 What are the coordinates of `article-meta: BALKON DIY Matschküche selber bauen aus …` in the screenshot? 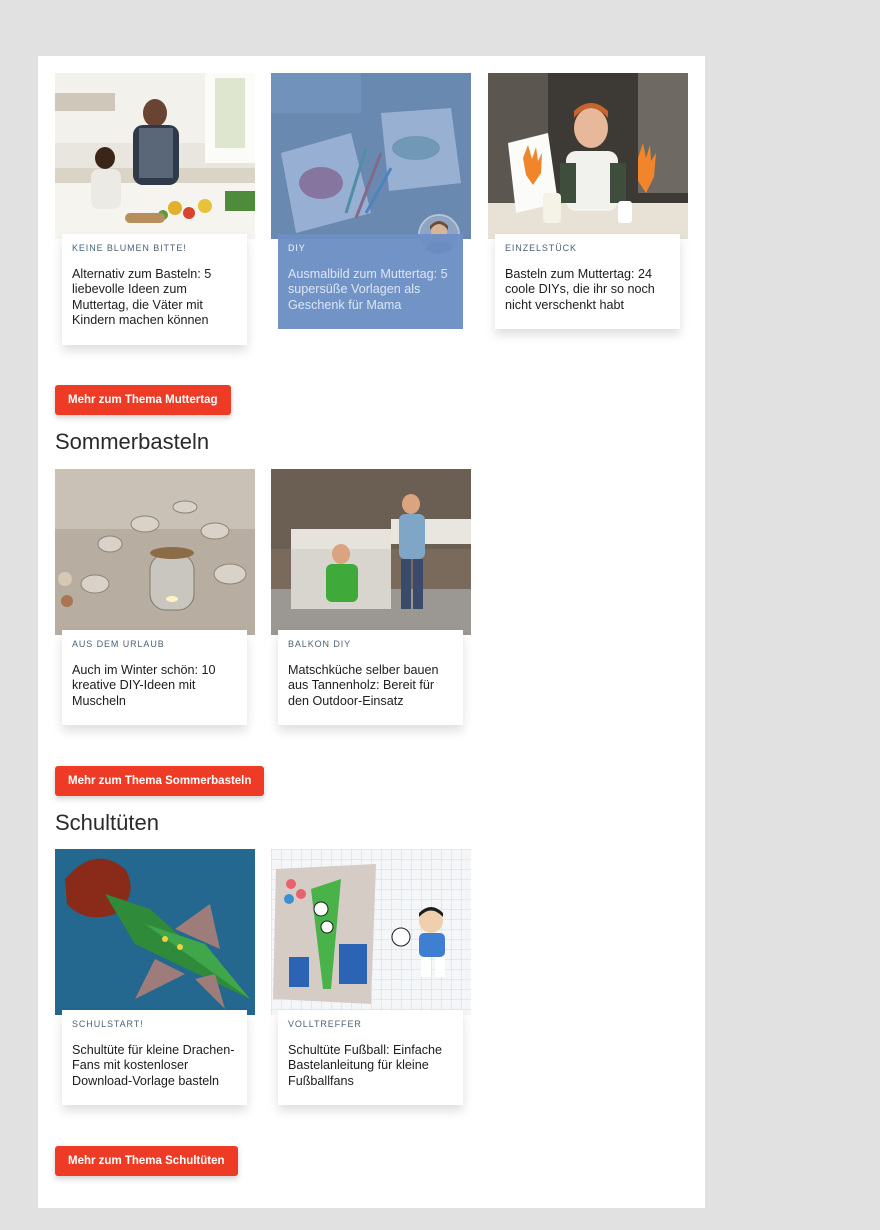 It's located at (370, 678).